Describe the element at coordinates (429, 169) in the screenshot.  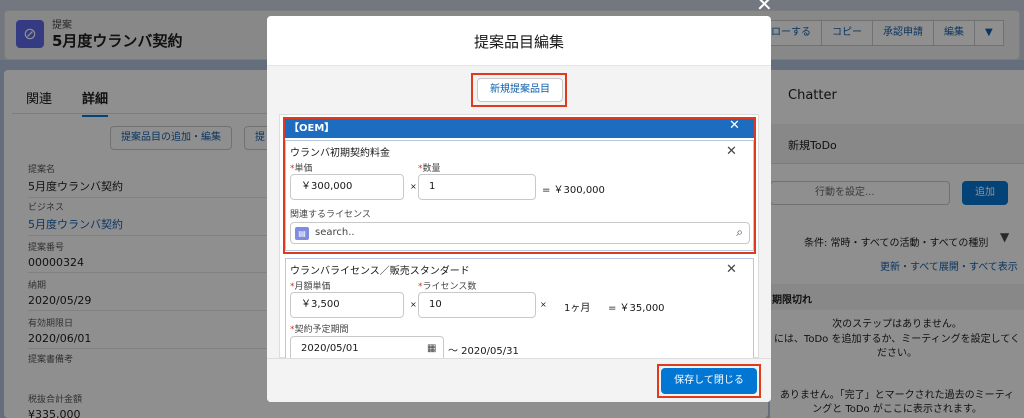
I see `quantity-label: *数量` at that location.